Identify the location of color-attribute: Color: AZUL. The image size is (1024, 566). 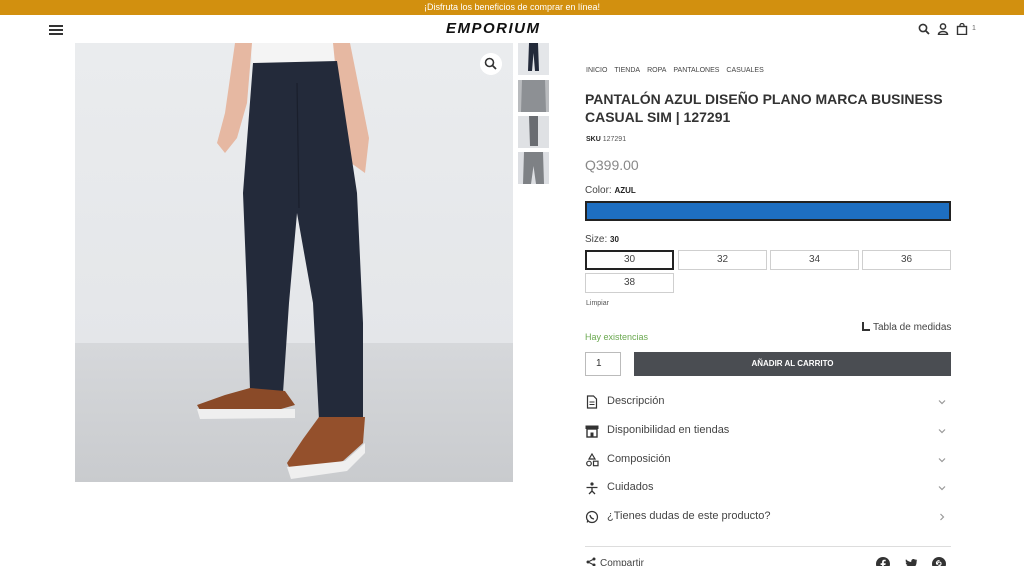
(610, 190).